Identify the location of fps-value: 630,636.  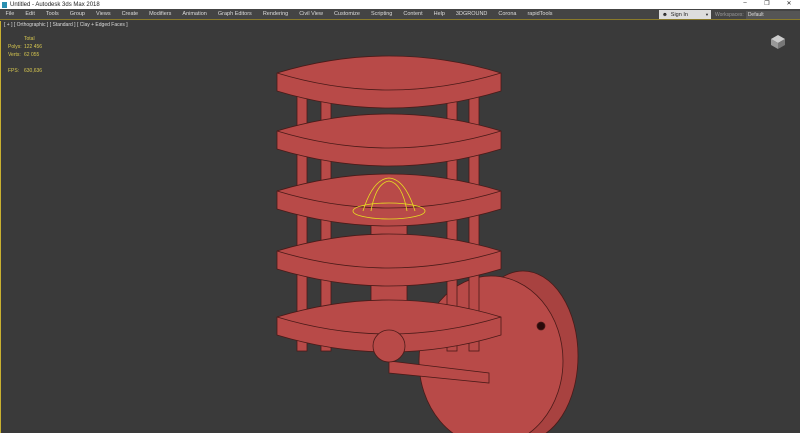
(33, 71).